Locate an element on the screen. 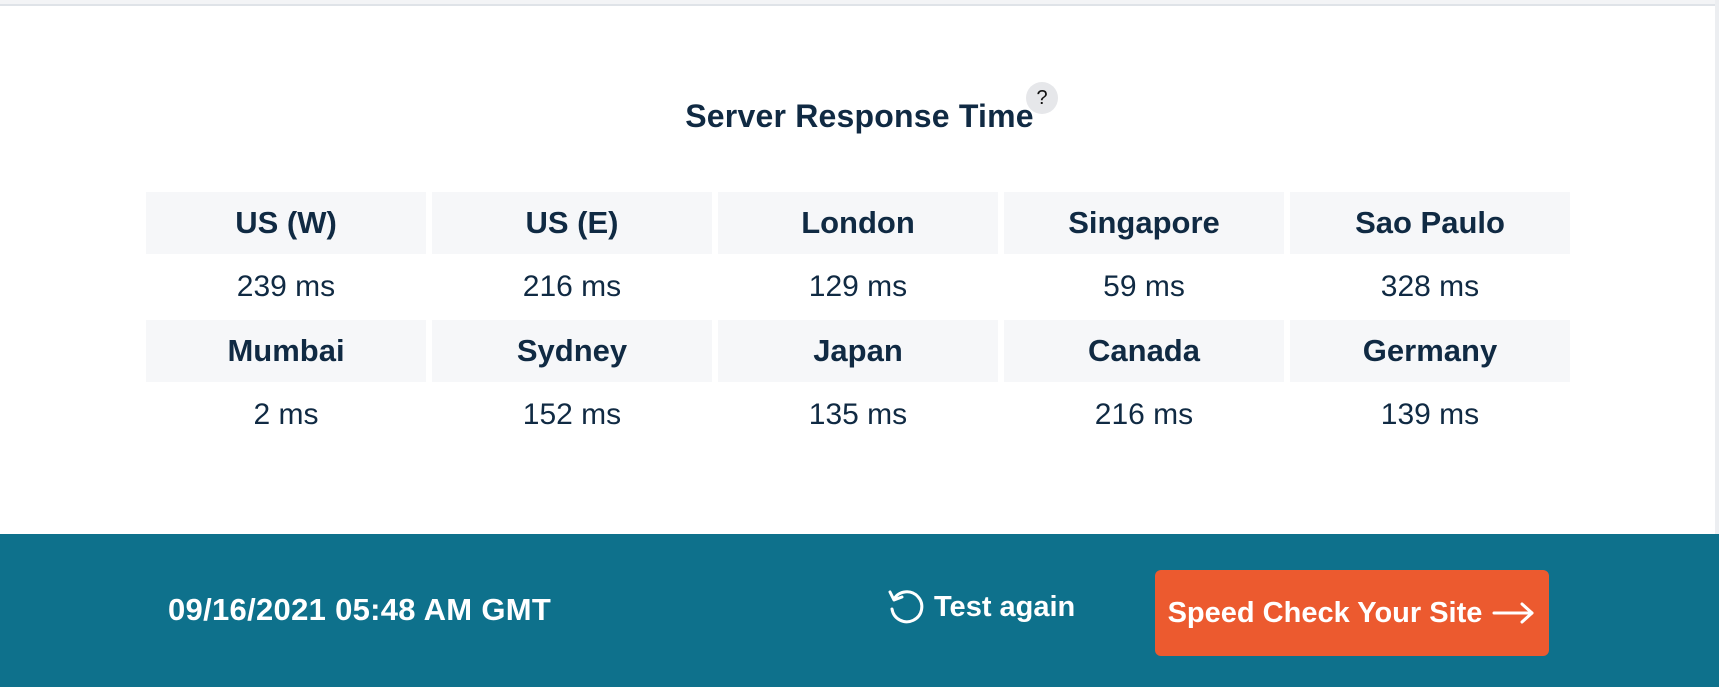 This screenshot has height=687, width=1719. response-time-germany: 139 ms is located at coordinates (1430, 414).